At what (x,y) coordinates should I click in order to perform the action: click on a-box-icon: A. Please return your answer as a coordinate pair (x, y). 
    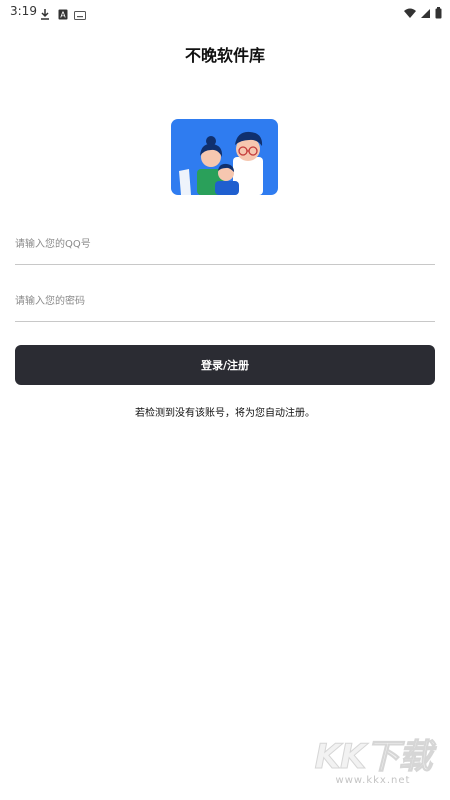
    Looking at the image, I should click on (63, 14).